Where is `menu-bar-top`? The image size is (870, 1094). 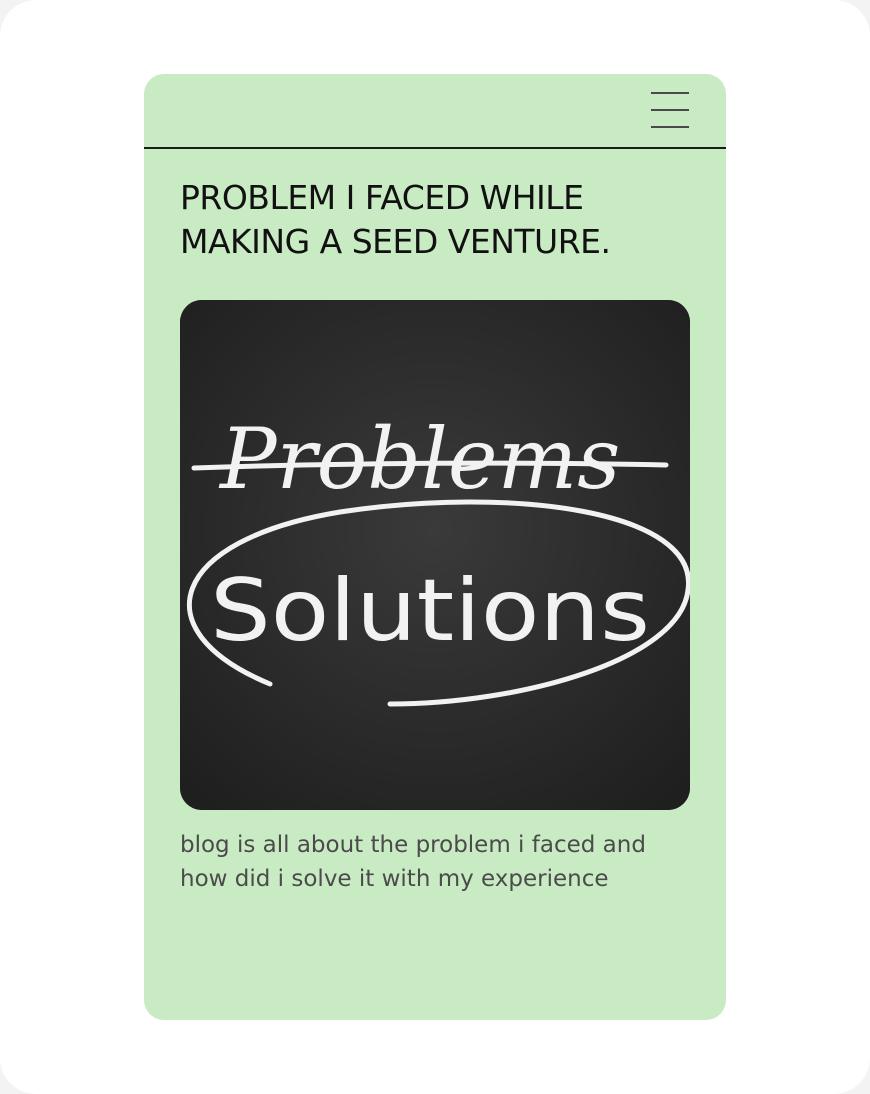 menu-bar-top is located at coordinates (670, 93).